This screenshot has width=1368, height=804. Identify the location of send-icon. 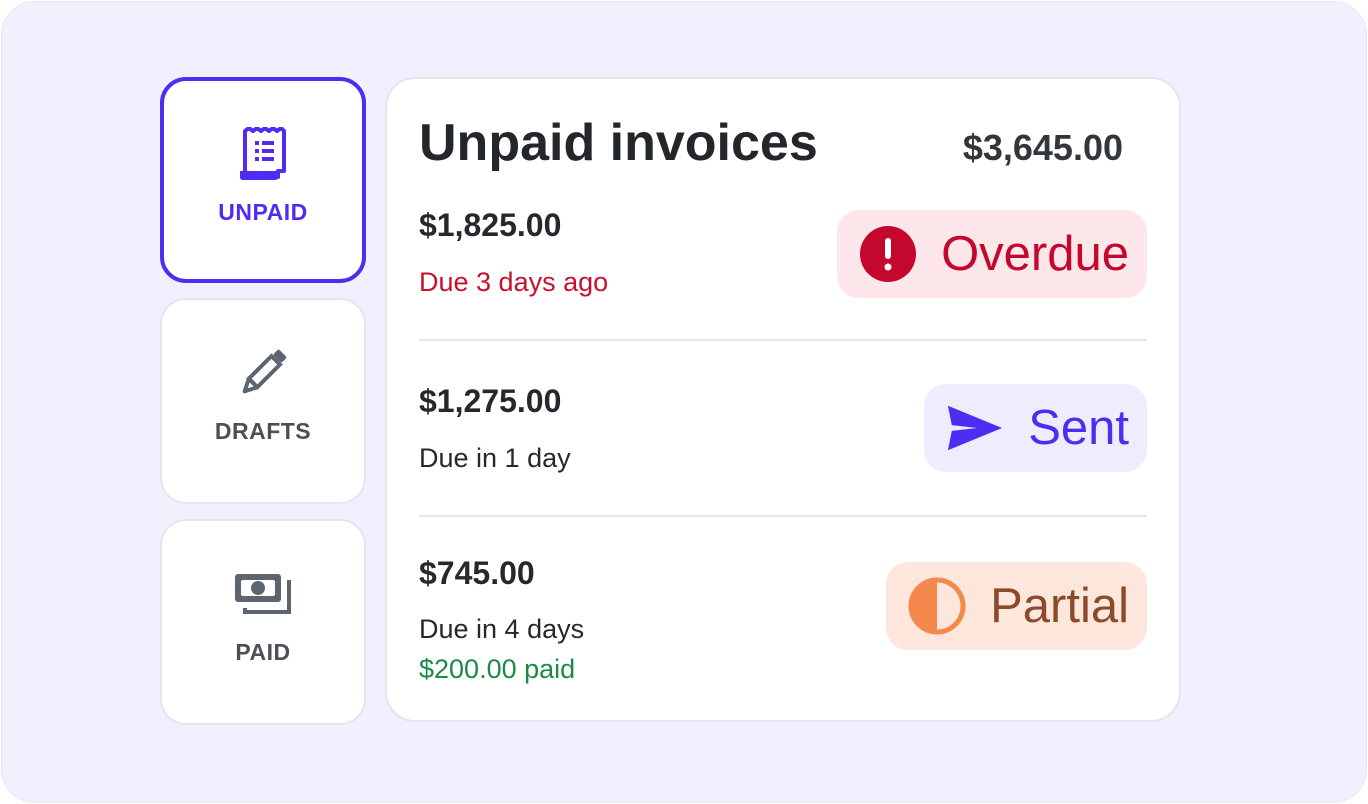
(975, 428).